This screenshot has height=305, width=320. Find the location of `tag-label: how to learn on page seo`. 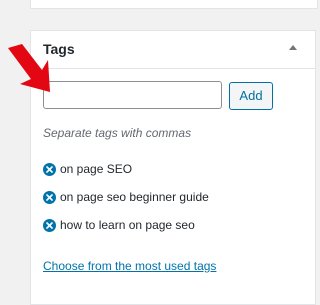

tag-label: how to learn on page seo is located at coordinates (127, 225).